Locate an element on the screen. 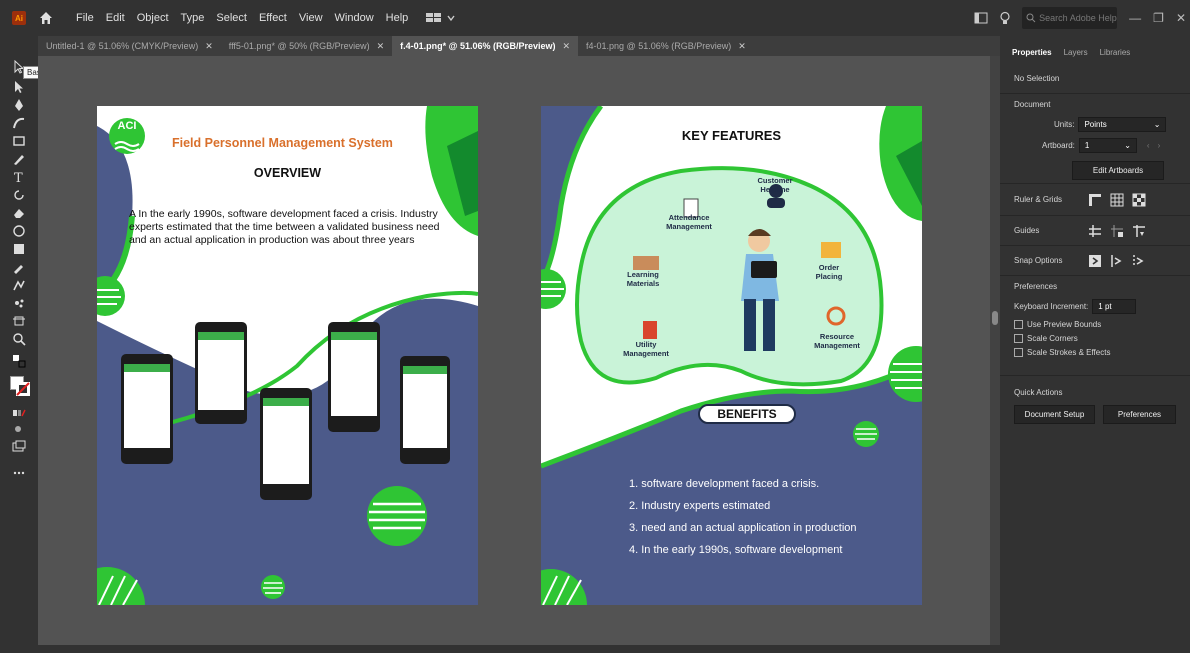 The width and height of the screenshot is (1190, 653). ruler-icon is located at coordinates (1095, 200).